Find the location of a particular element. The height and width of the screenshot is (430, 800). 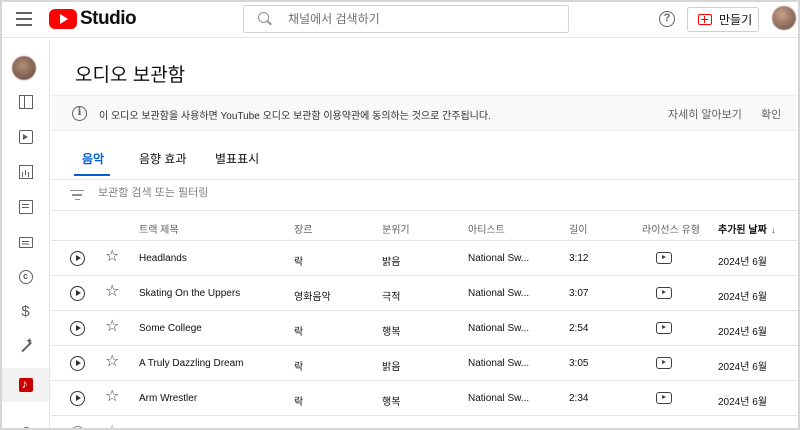

info-icon: i is located at coordinates (79, 113).